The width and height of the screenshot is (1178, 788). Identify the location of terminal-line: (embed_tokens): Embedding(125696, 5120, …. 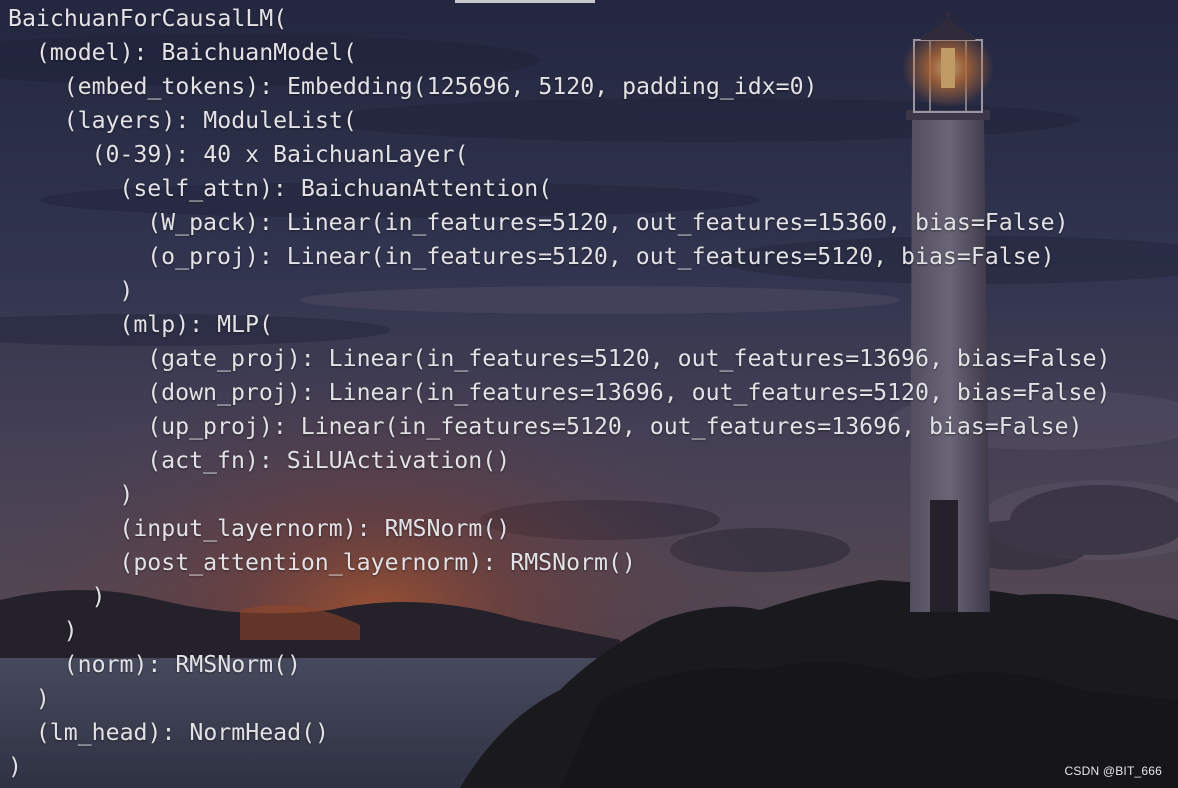
(440, 86).